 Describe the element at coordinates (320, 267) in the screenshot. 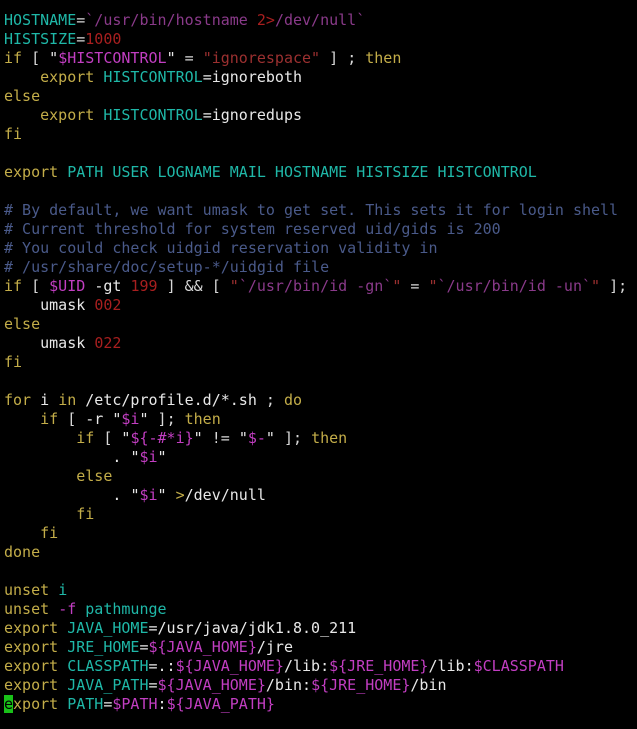

I see `terminal-line: # /usr/share/doc/setup-*/uidgid file` at that location.